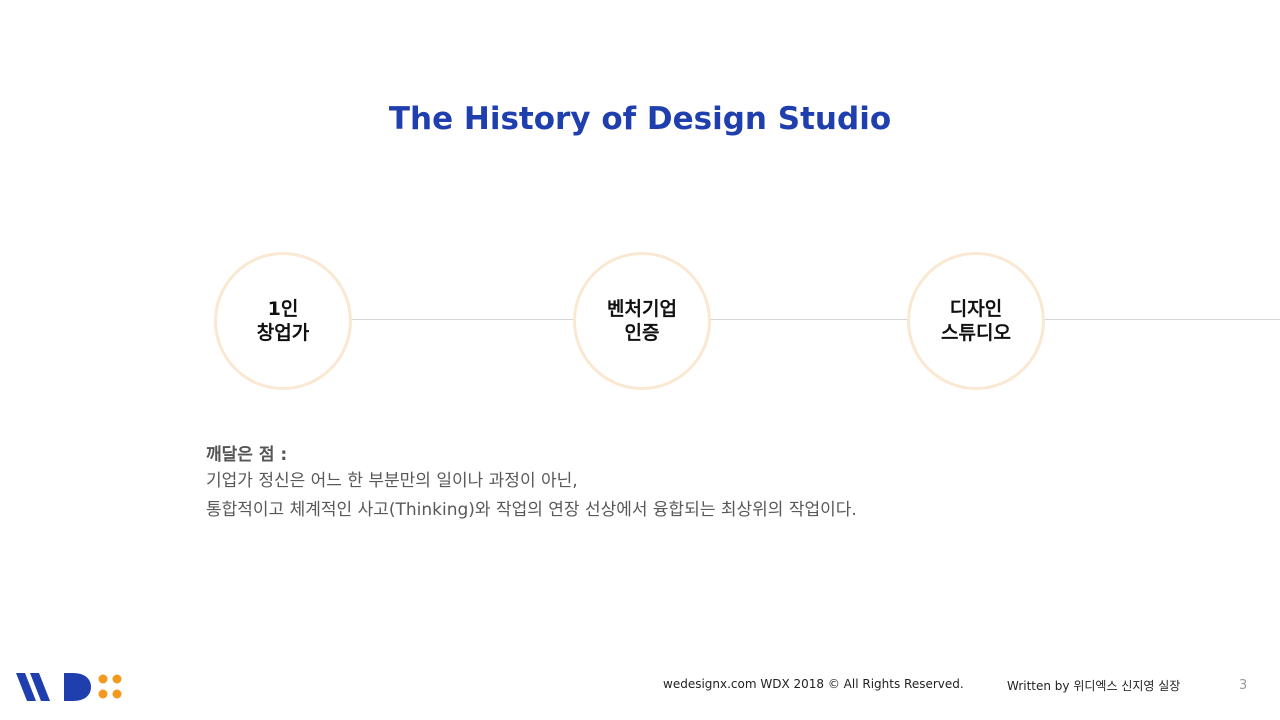  What do you see at coordinates (642, 333) in the screenshot?
I see `milestone-label-line2: 인증` at bounding box center [642, 333].